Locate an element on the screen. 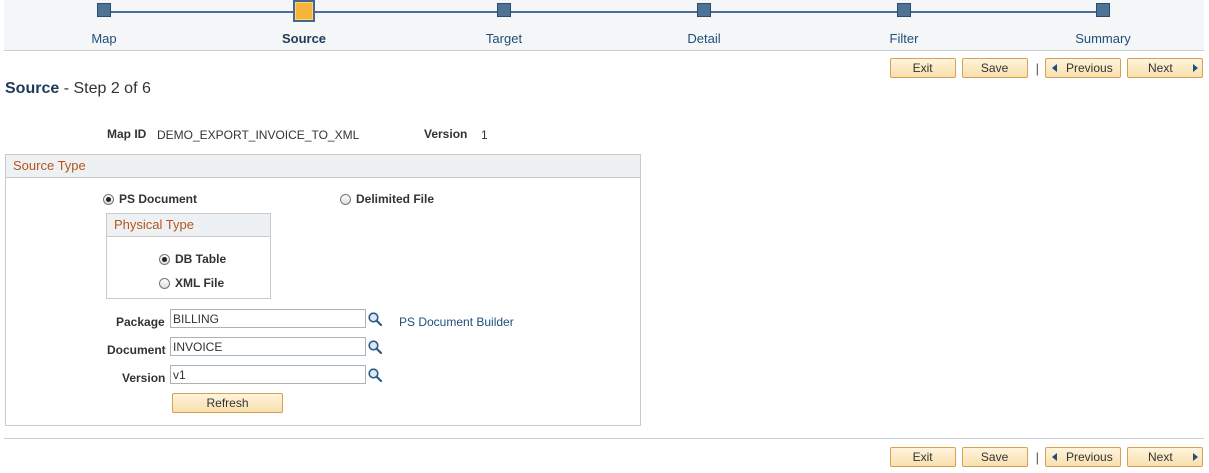 Image resolution: width=1209 pixels, height=473 pixels. refresh-button: Refresh is located at coordinates (227, 403).